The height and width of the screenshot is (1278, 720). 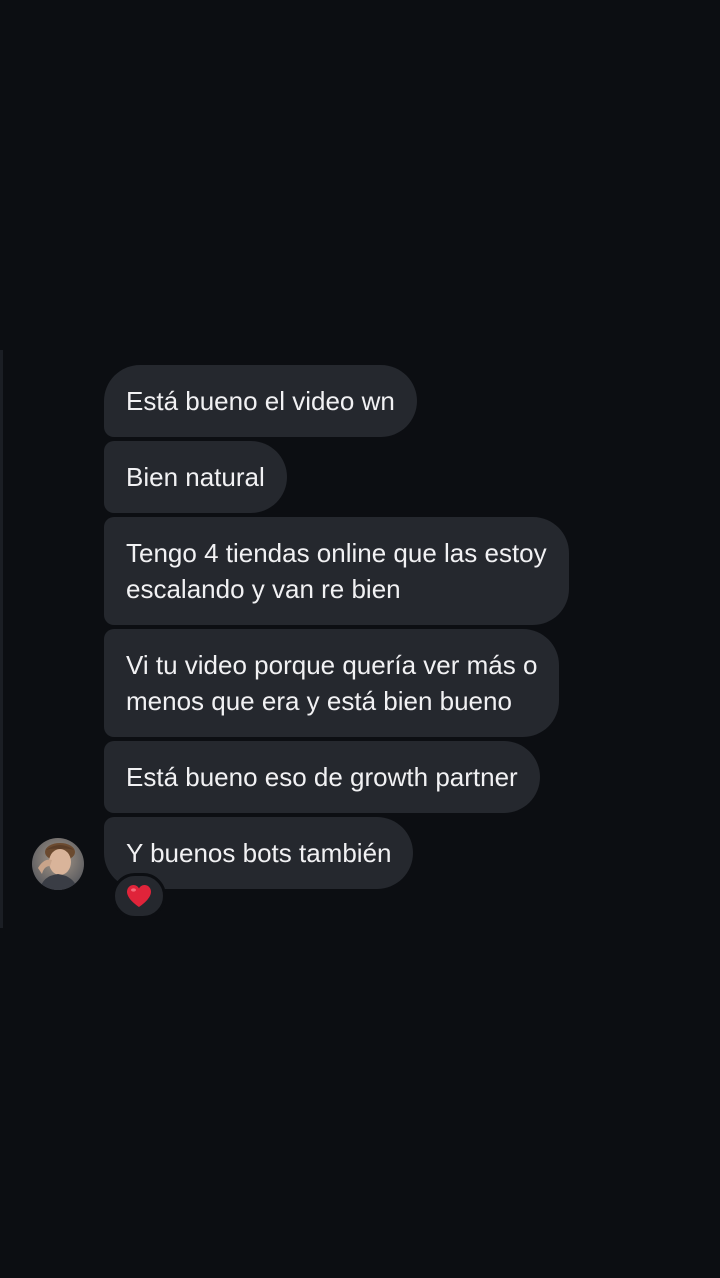 What do you see at coordinates (260, 401) in the screenshot?
I see `message-bubble-1: Está bueno el video wn` at bounding box center [260, 401].